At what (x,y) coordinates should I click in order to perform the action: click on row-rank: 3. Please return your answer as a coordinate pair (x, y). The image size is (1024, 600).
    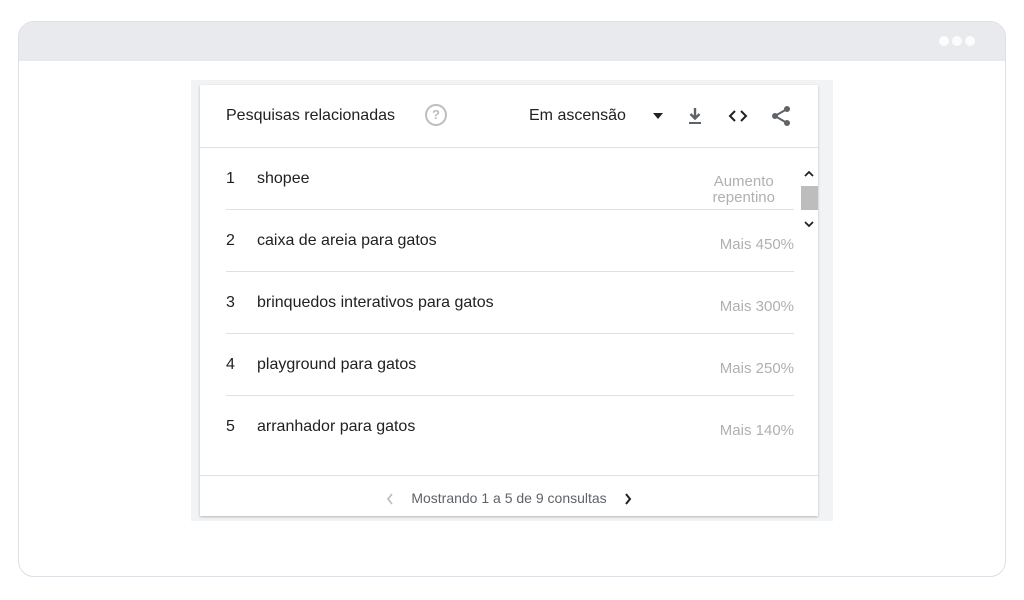
    Looking at the image, I should click on (230, 302).